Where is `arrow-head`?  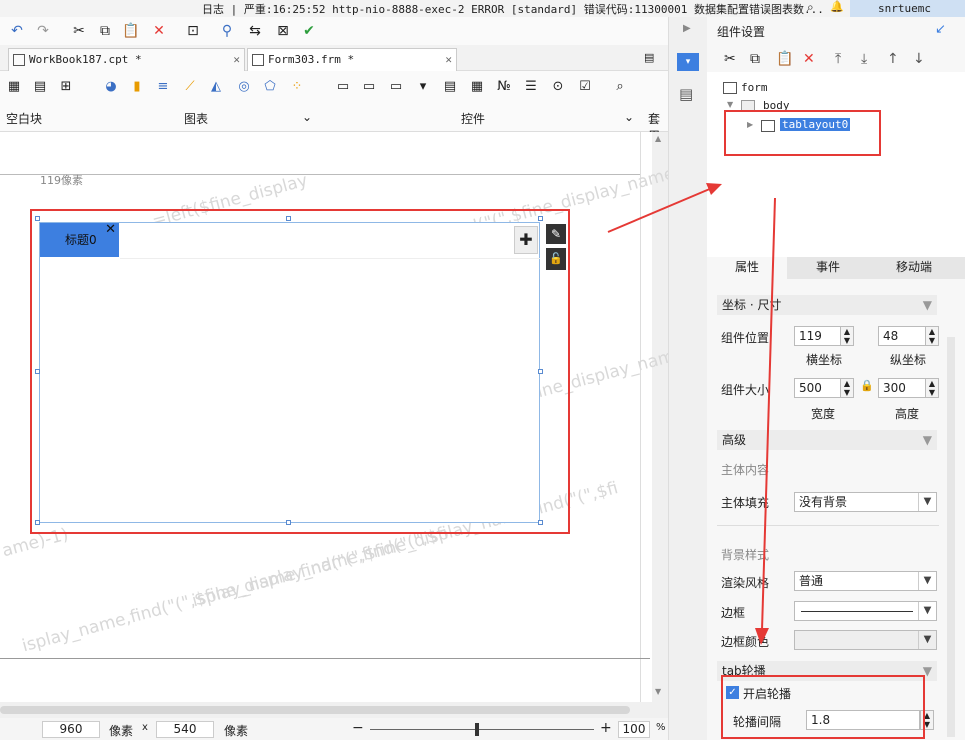
arrow-head is located at coordinates (762, 636).